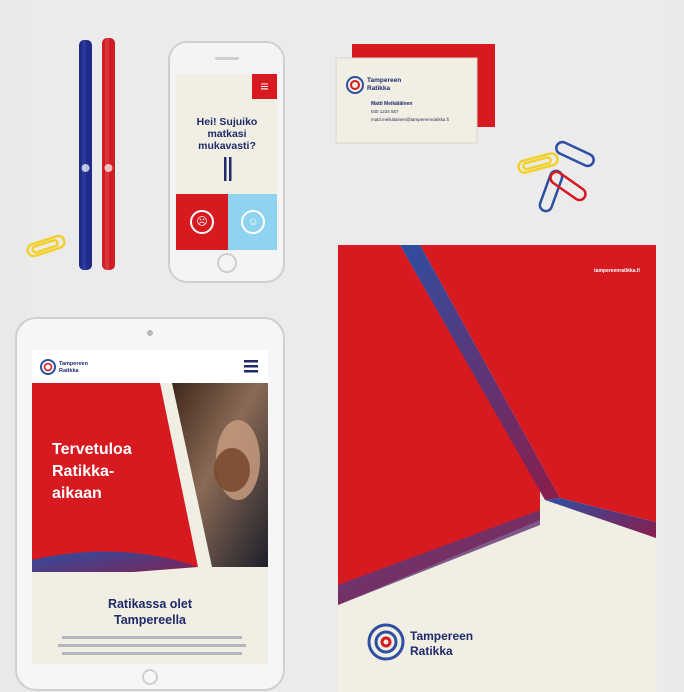  I want to click on happy-face-icon: ☺, so click(253, 222).